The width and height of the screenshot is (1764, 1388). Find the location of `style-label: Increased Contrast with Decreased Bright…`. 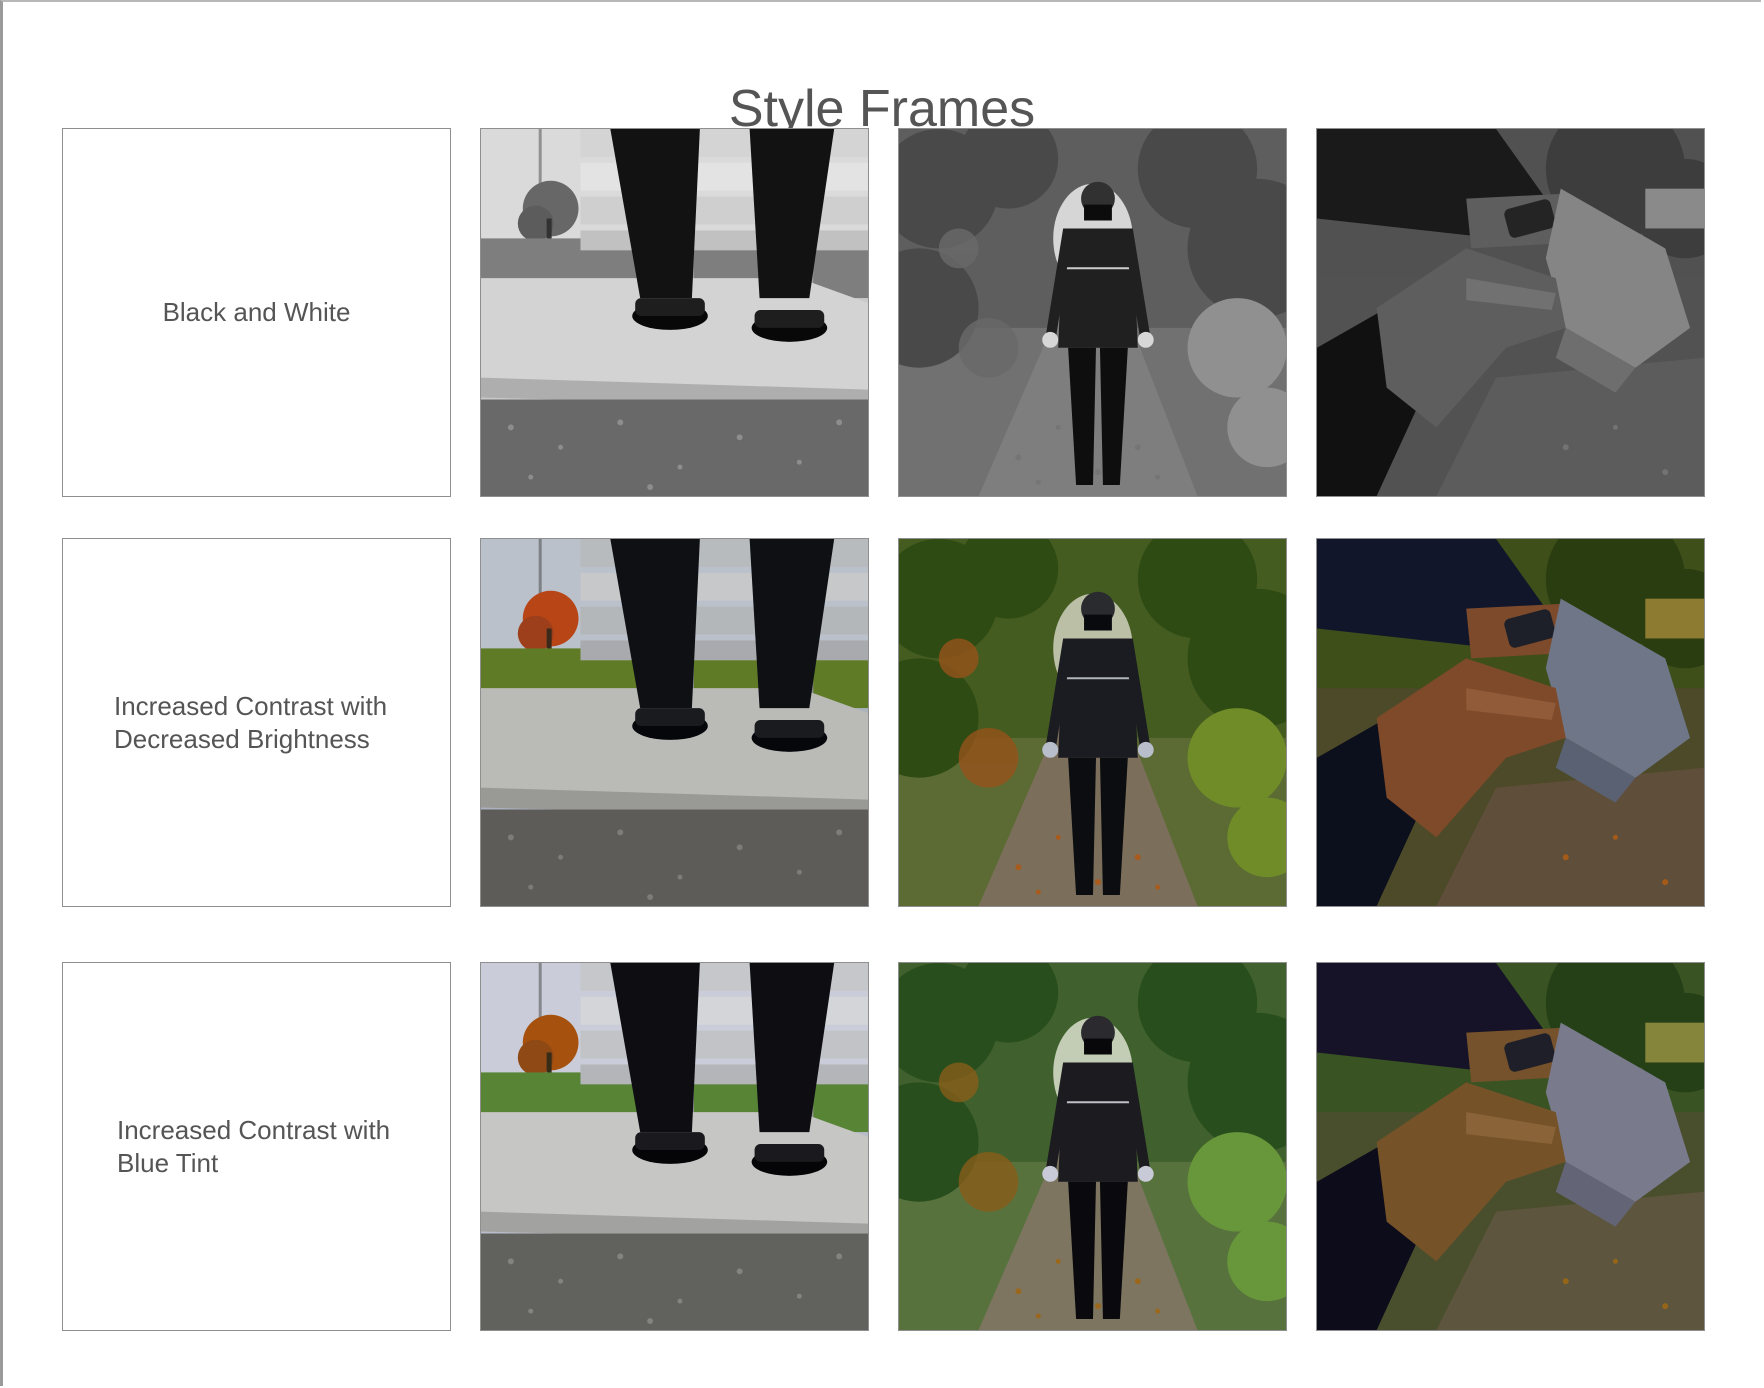

style-label: Increased Contrast with Decreased Bright… is located at coordinates (251, 722).